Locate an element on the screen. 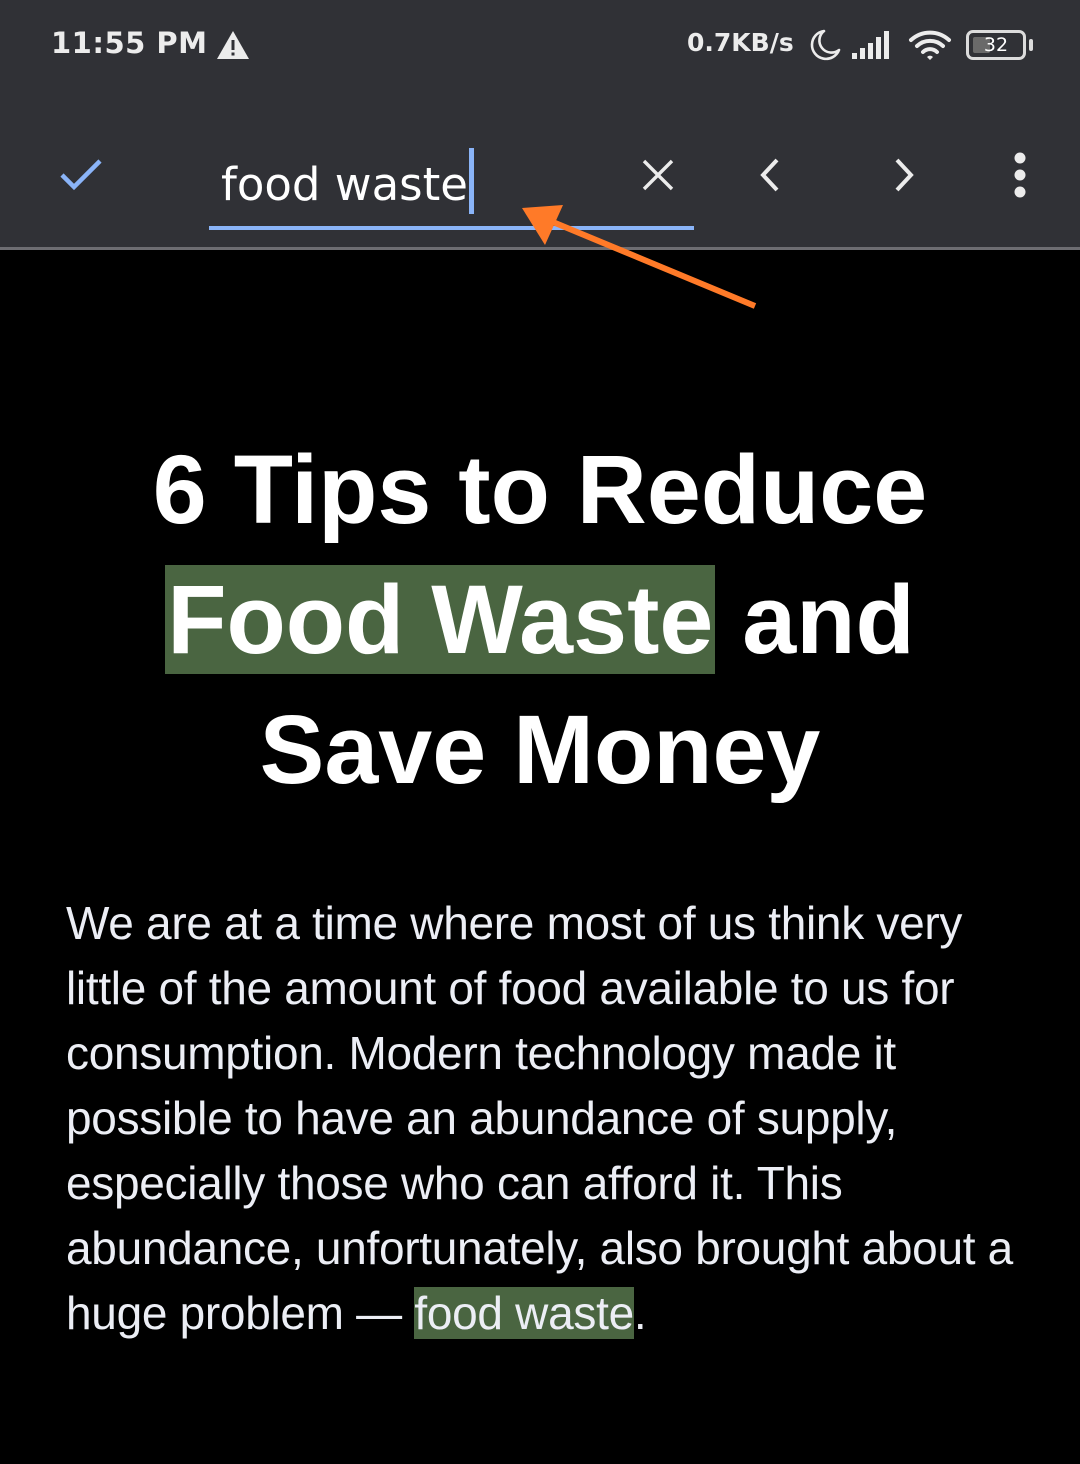 The width and height of the screenshot is (1080, 1464). find-query-text: food waste is located at coordinates (344, 184).